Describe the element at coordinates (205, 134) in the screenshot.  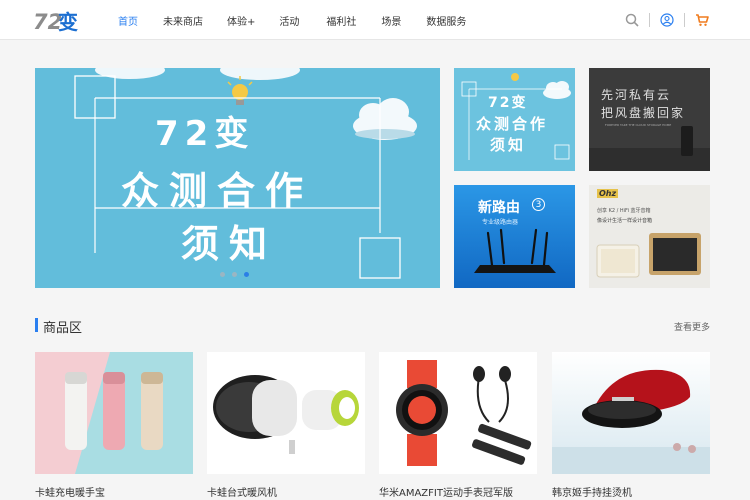
I see `banner-title-line1: 72变` at that location.